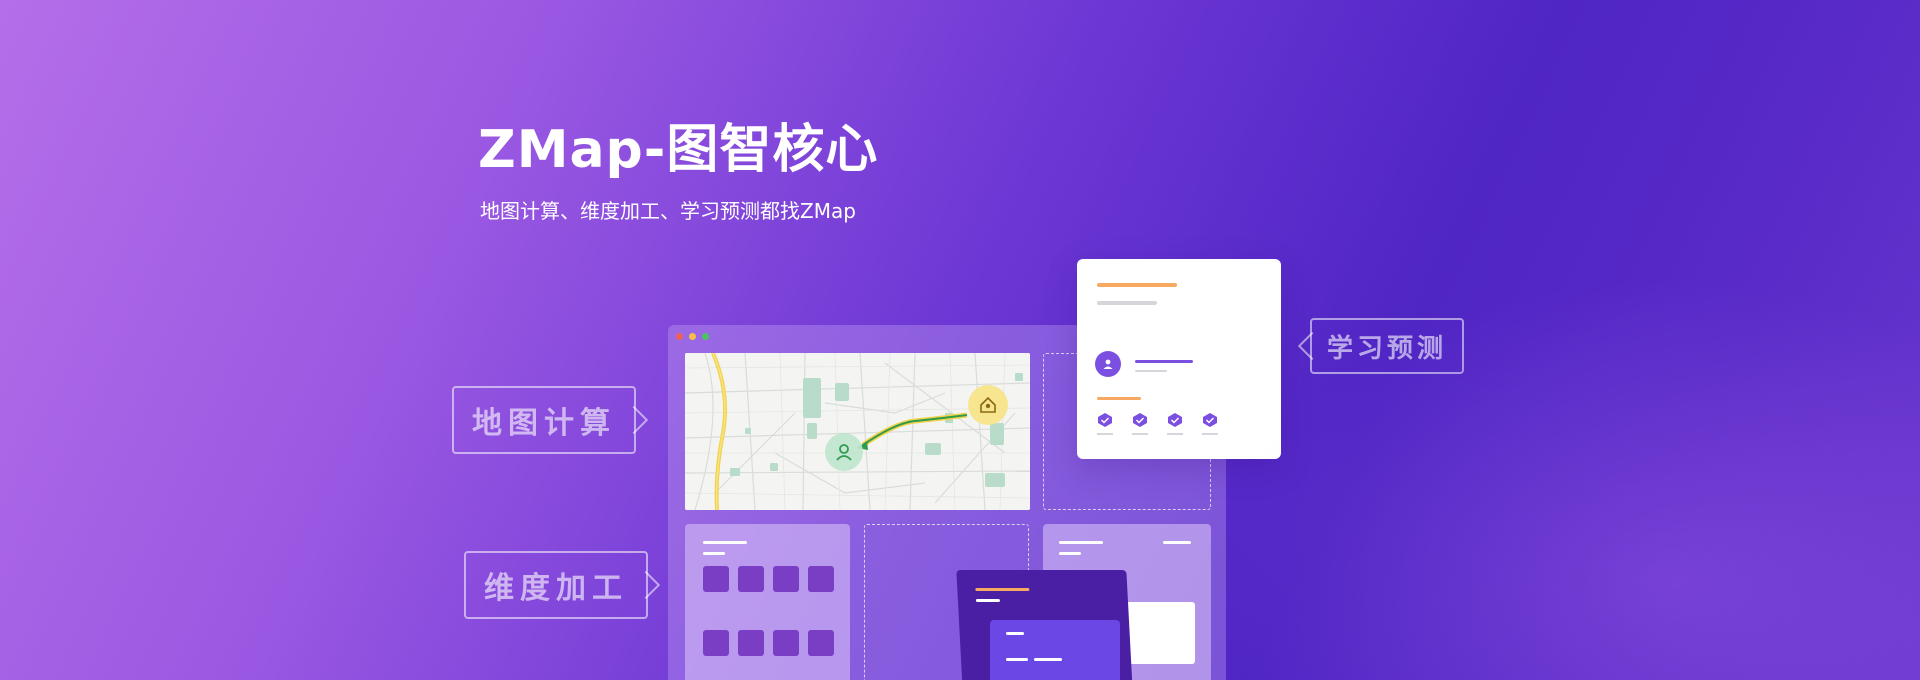 This screenshot has height=680, width=1920. I want to click on maximize-dot-icon, so click(705, 336).